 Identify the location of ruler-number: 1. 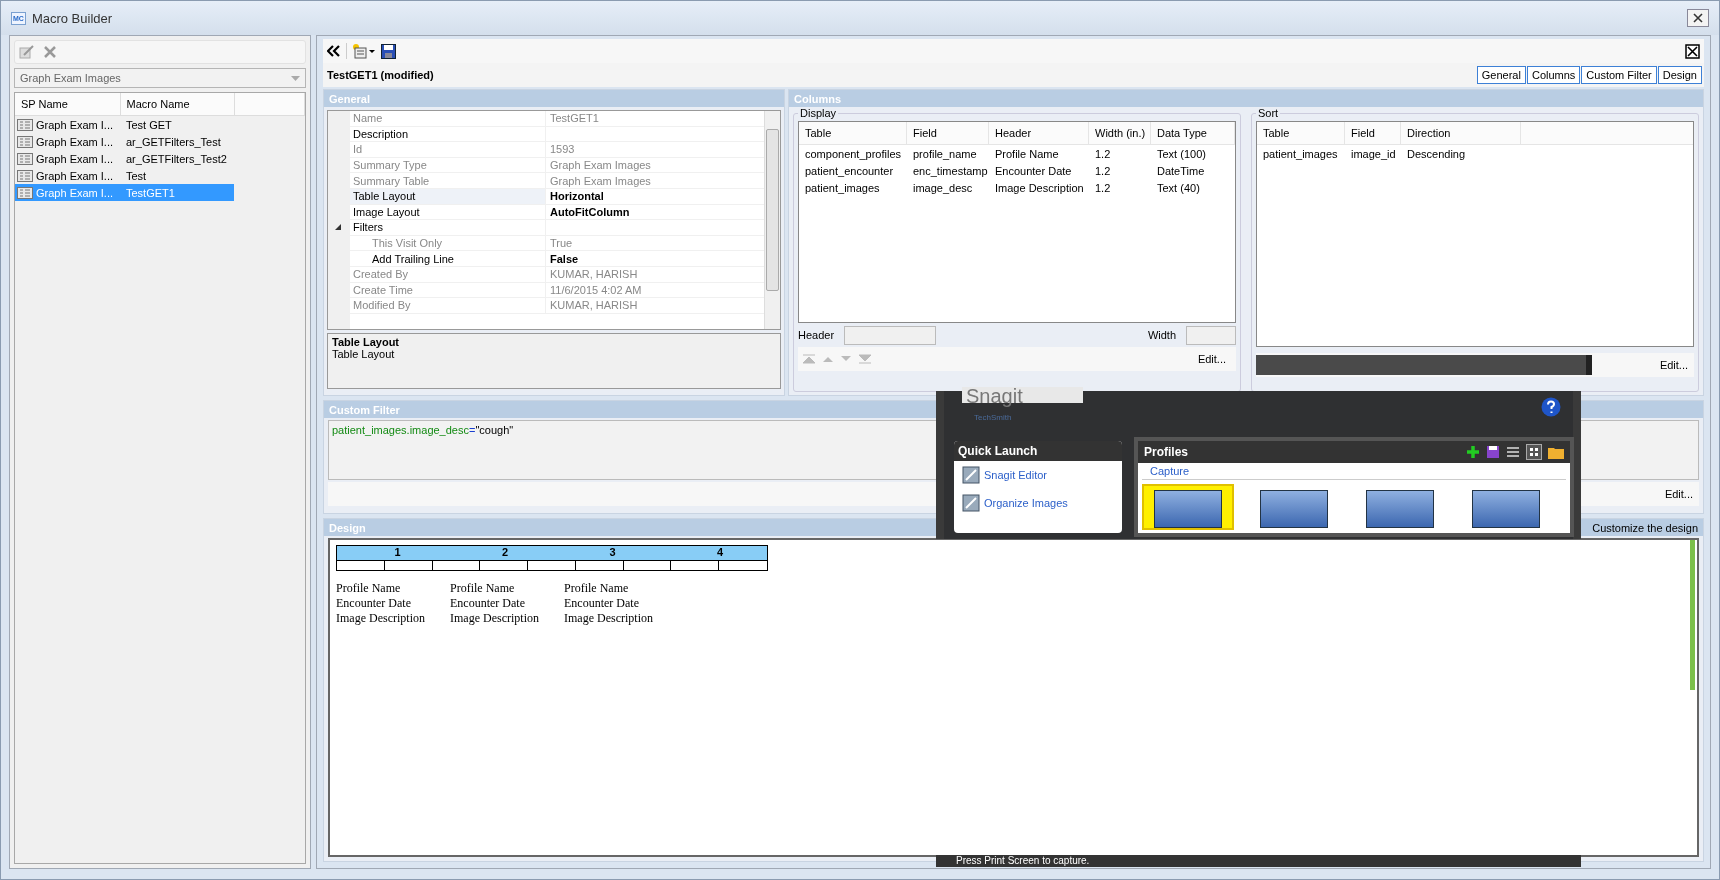
(397, 553).